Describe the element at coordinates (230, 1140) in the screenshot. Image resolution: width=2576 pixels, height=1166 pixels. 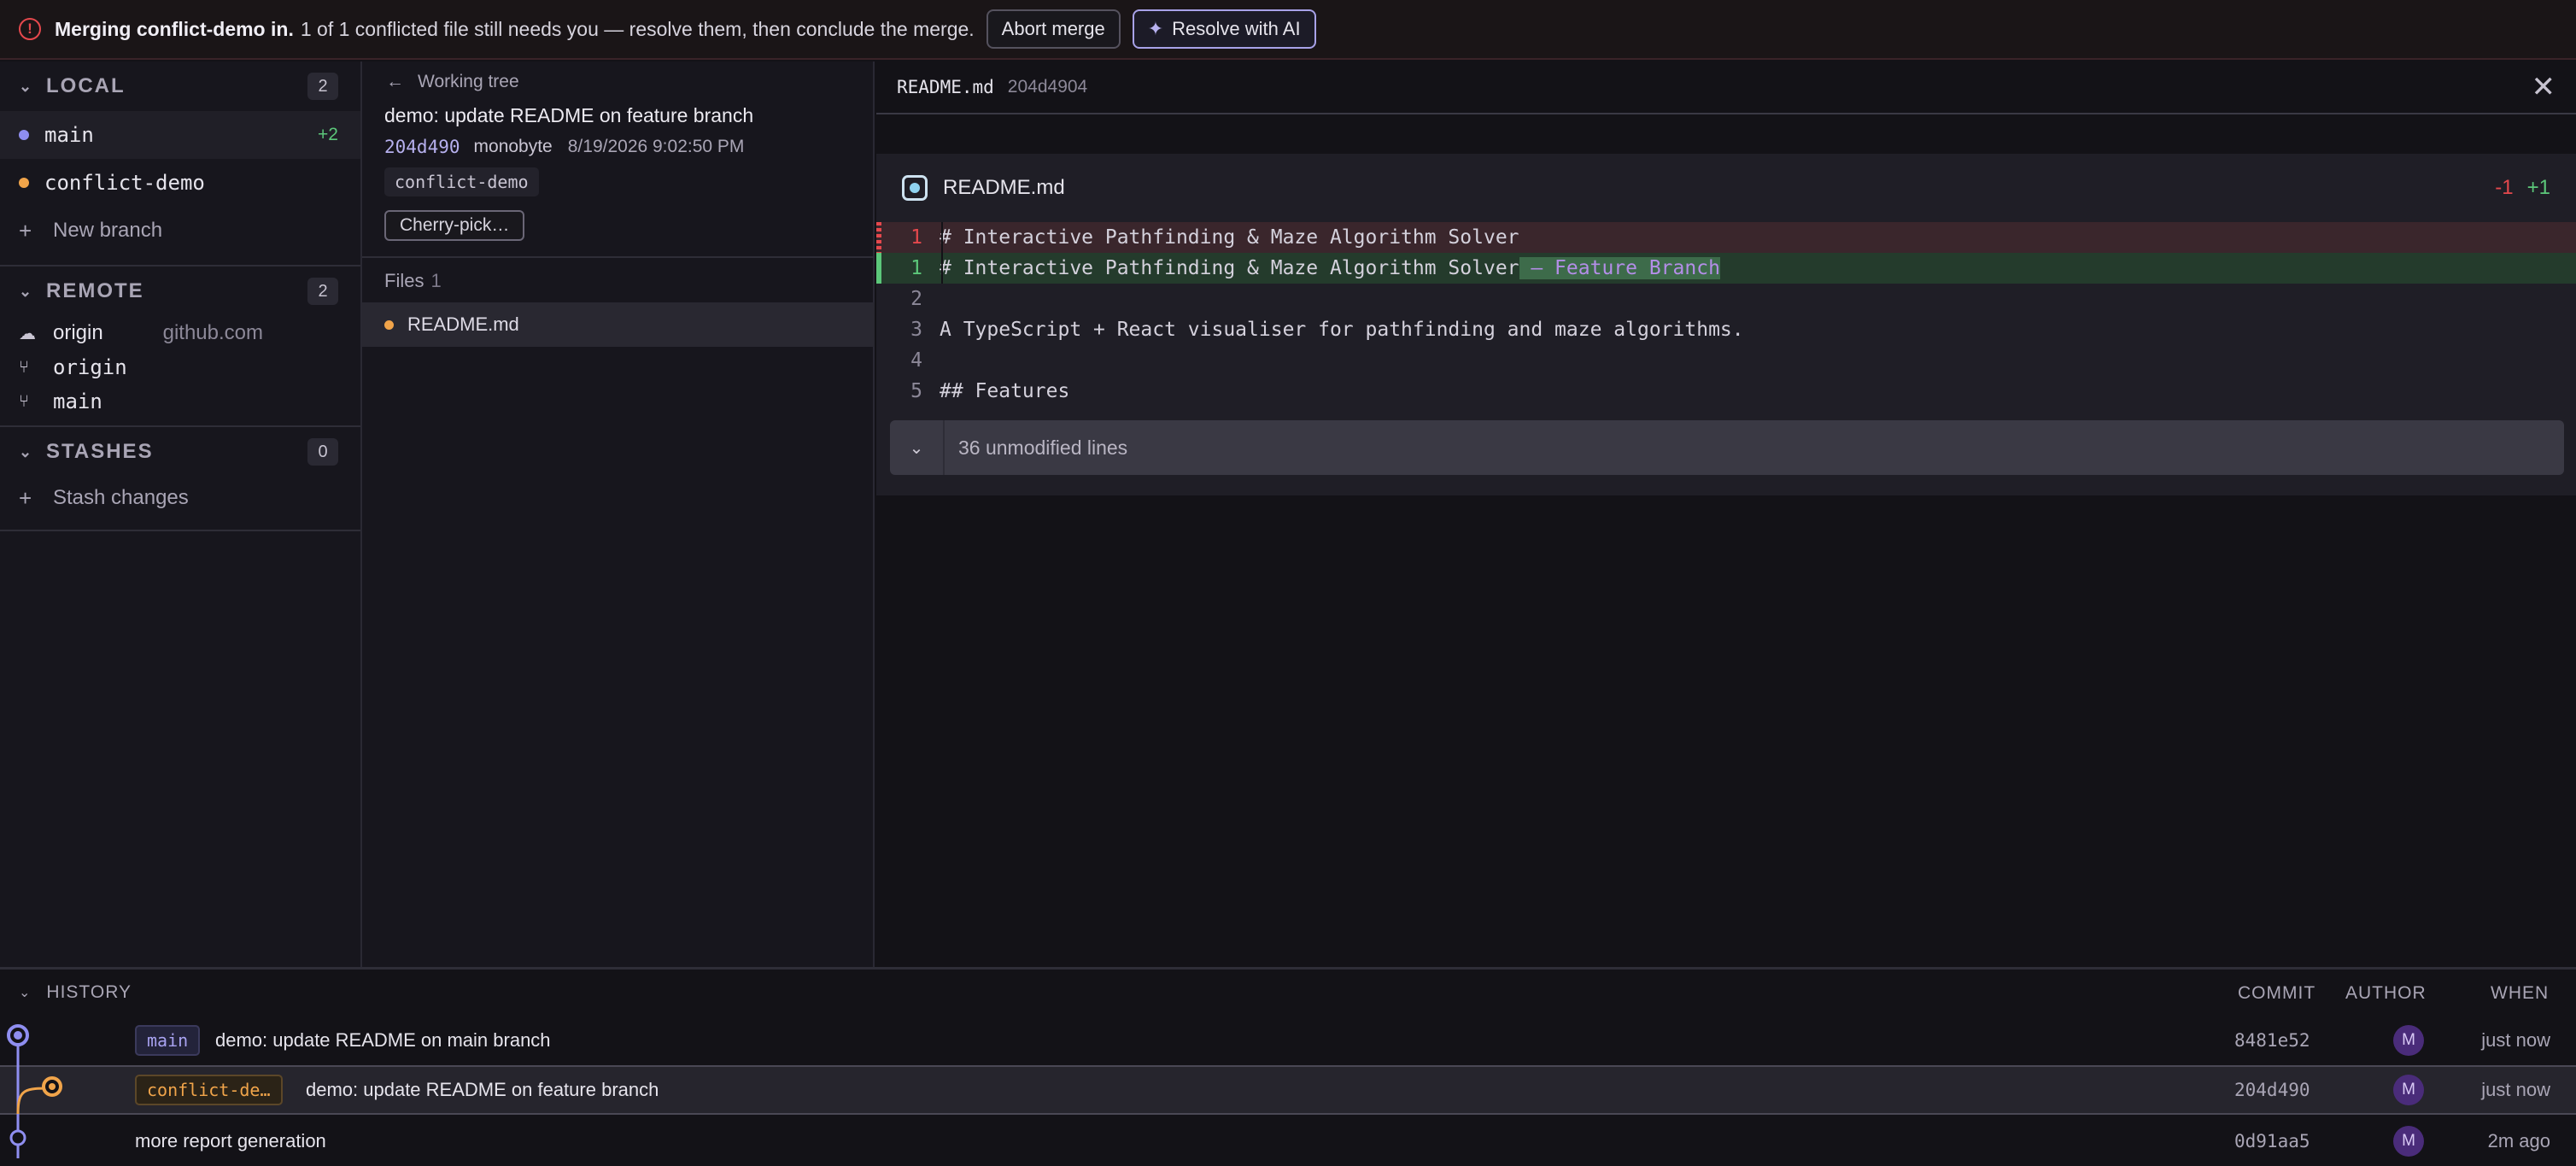
I see `commit-message: more report generation` at that location.